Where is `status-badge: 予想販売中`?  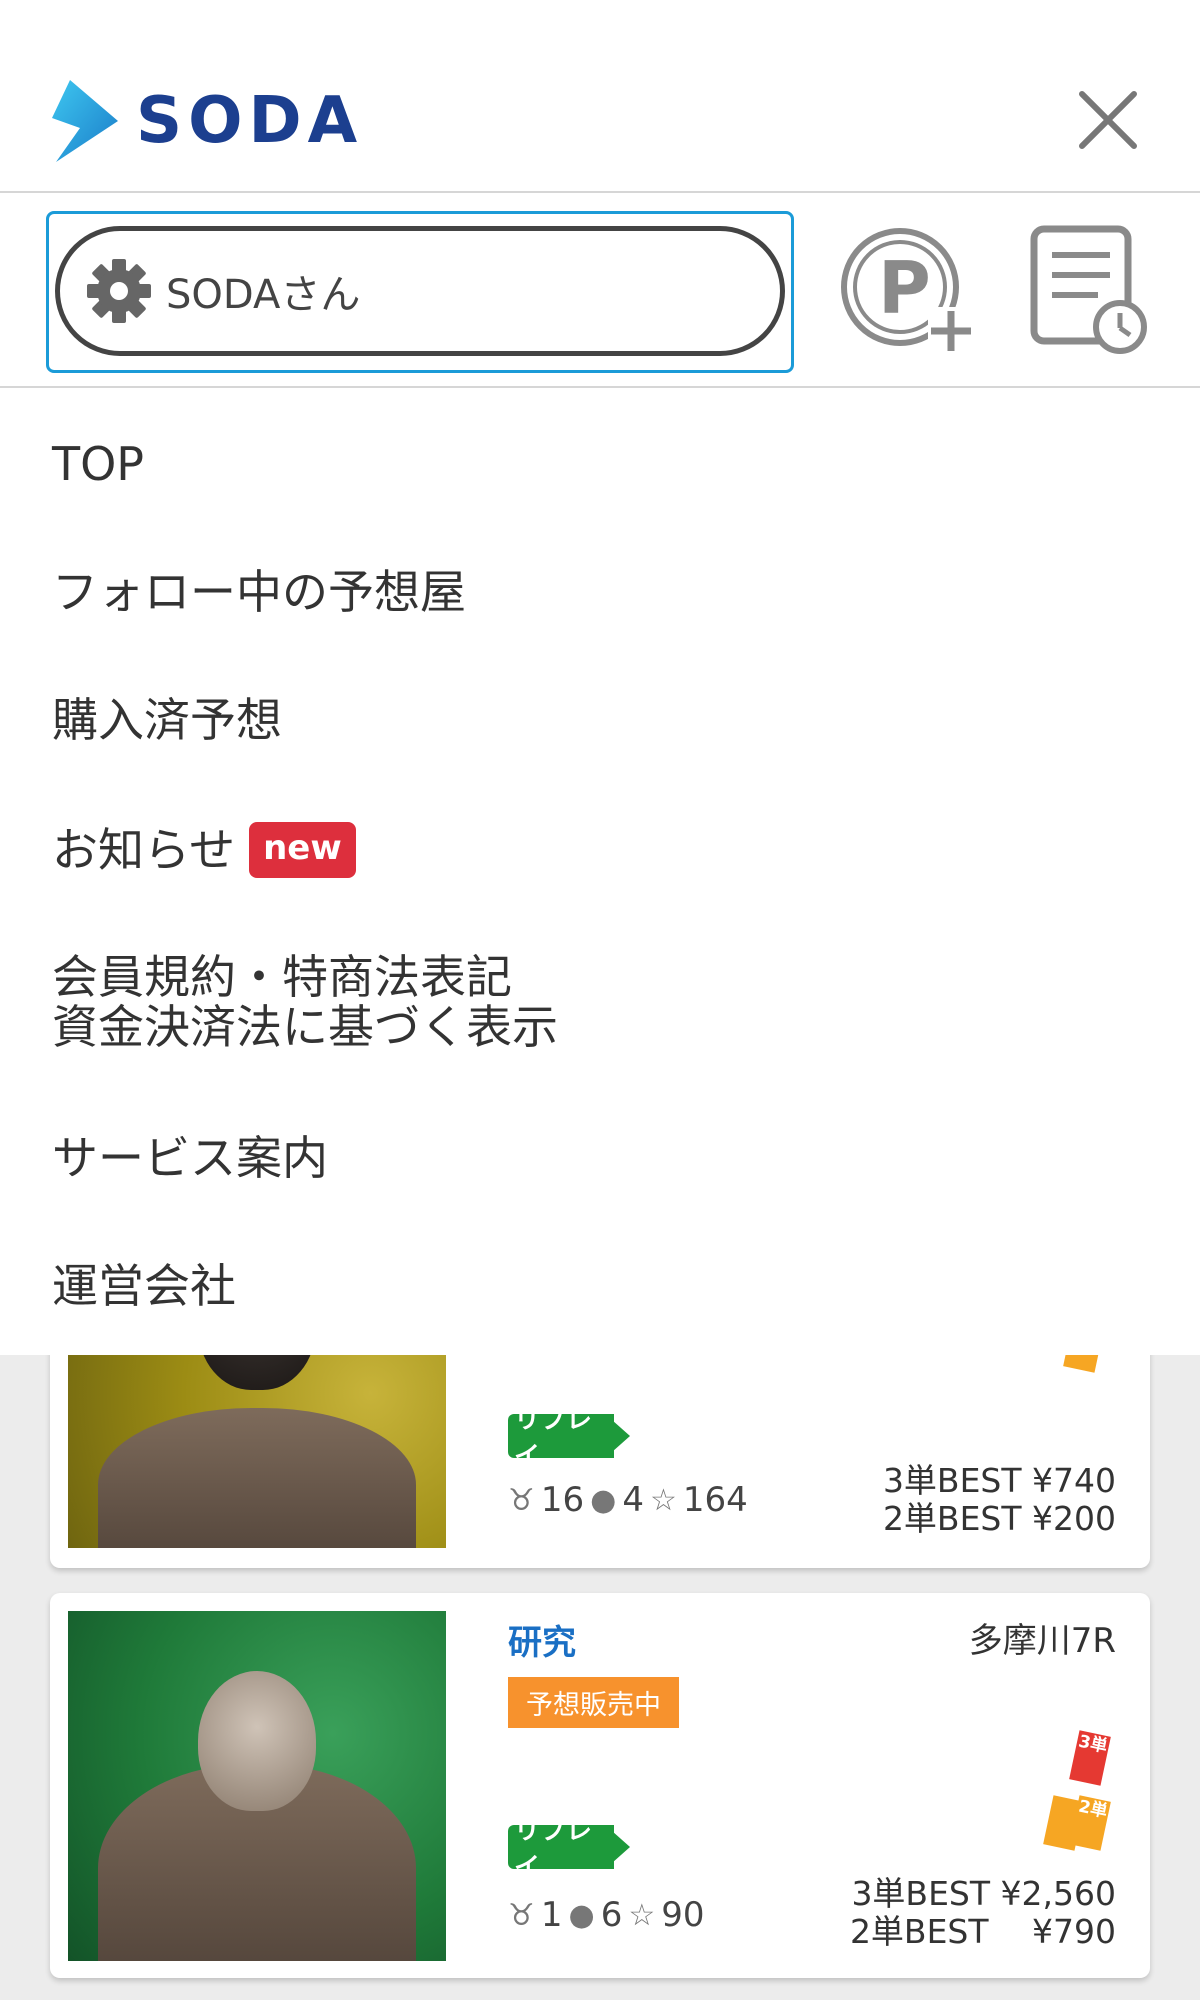
status-badge: 予想販売中 is located at coordinates (593, 1702).